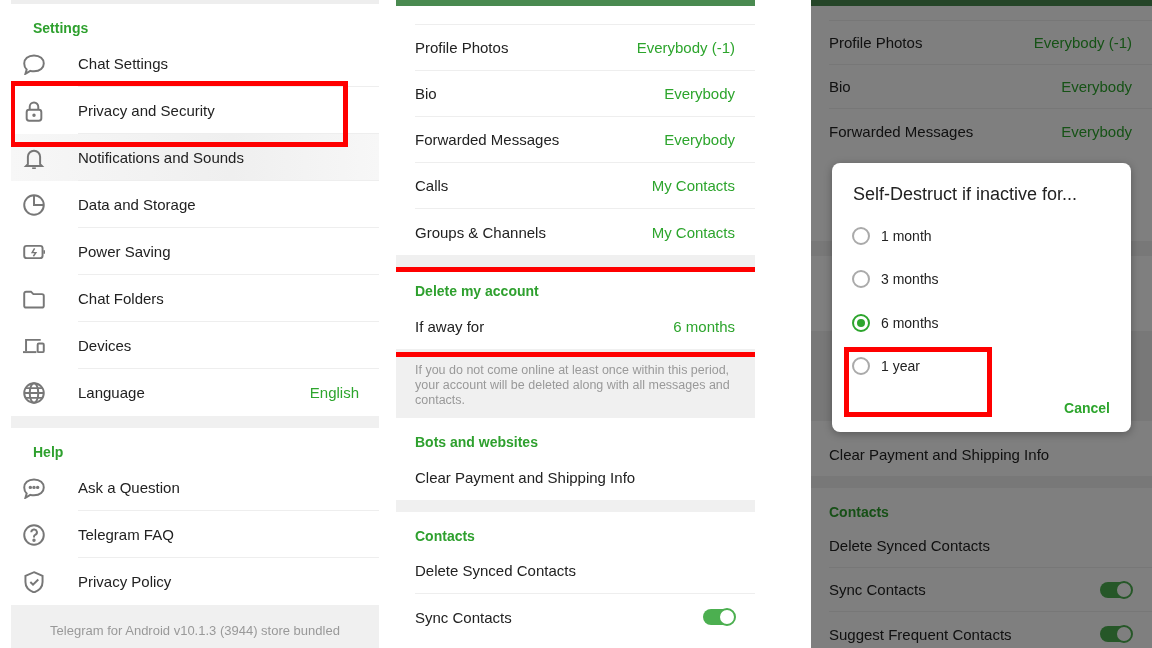 The height and width of the screenshot is (648, 1152). Describe the element at coordinates (195, 392) in the screenshot. I see `settings-row: Language English` at that location.